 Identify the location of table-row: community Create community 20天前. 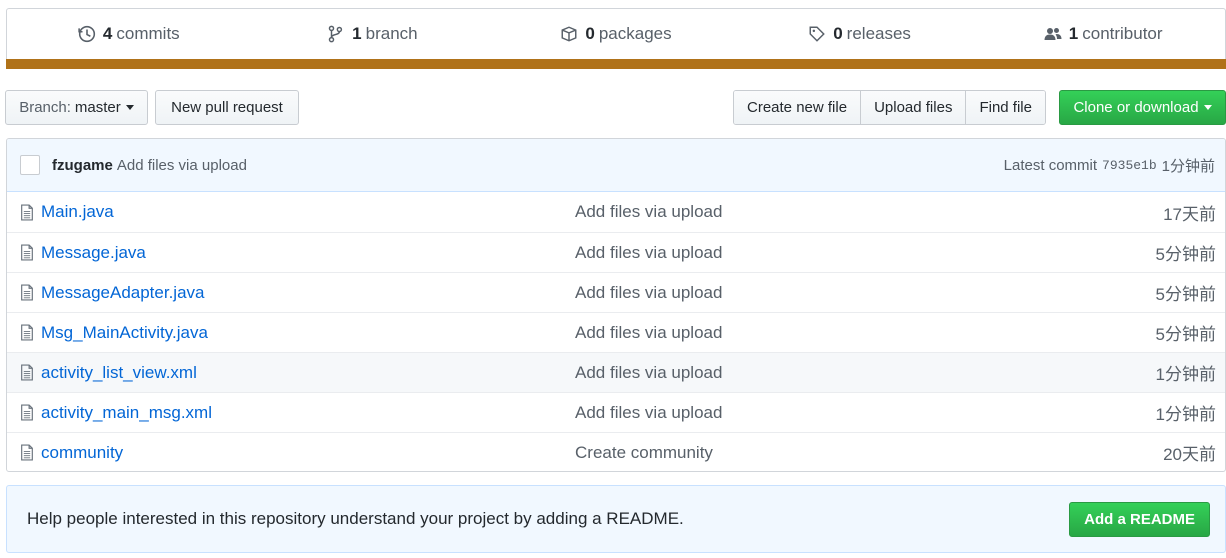
(616, 451).